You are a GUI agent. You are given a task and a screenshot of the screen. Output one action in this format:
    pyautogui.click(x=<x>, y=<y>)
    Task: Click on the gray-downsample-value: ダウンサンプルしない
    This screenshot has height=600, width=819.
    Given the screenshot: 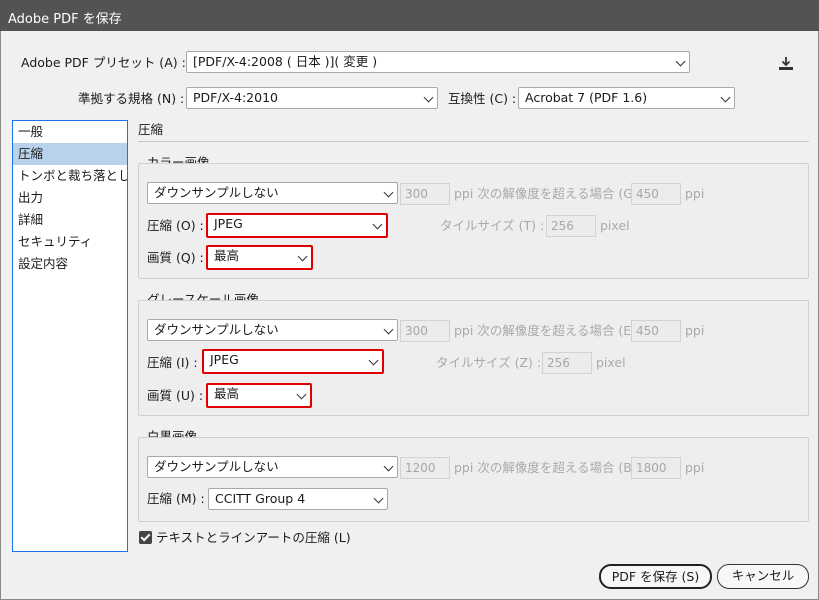 What is the action you would take?
    pyautogui.click(x=216, y=329)
    